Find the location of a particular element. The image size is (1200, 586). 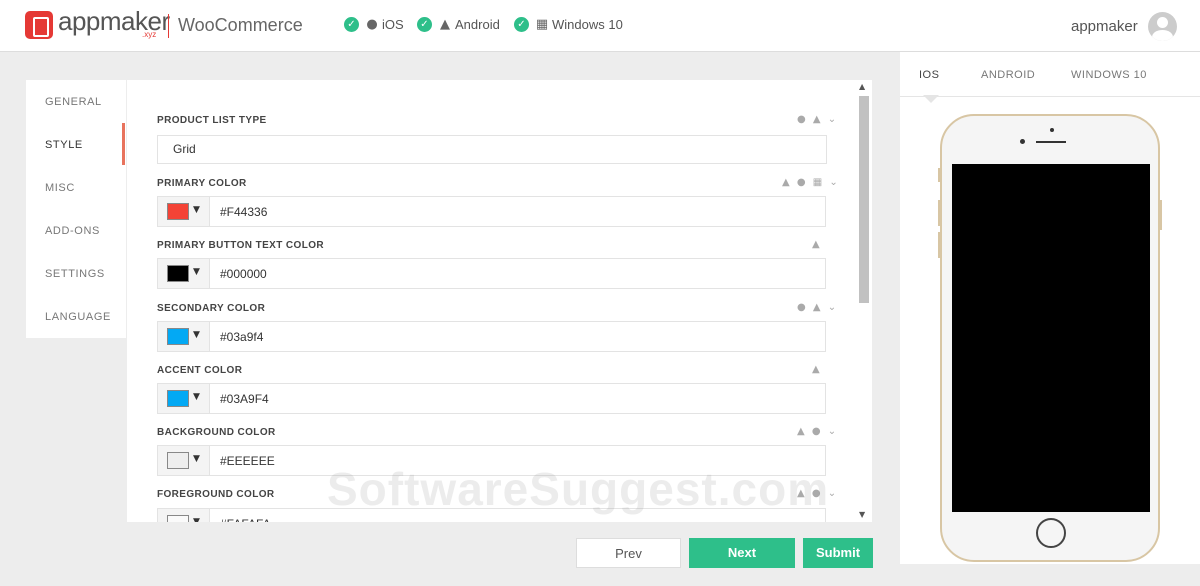

apple-icon: ● is located at coordinates (372, 24).